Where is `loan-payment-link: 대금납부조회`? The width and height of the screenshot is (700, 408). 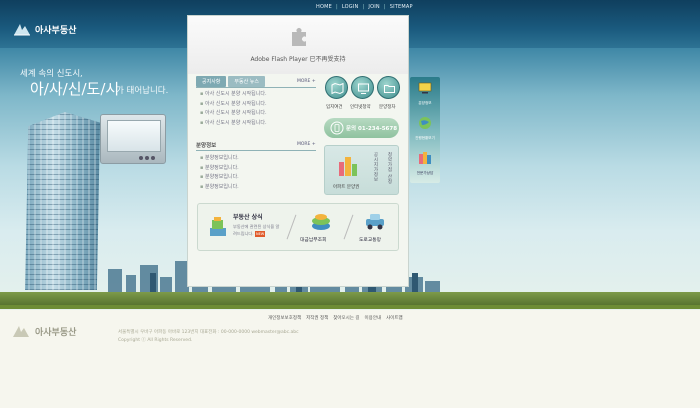
loan-payment-link: 대금납부조회 is located at coordinates (313, 239).